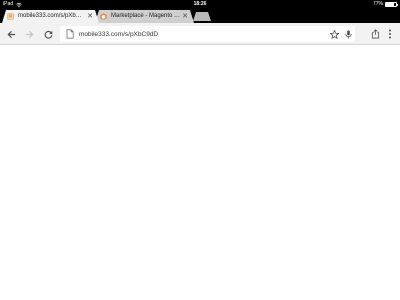  I want to click on tab-marketplace: Marketplace - Magento Comm ✕, so click(144, 16).